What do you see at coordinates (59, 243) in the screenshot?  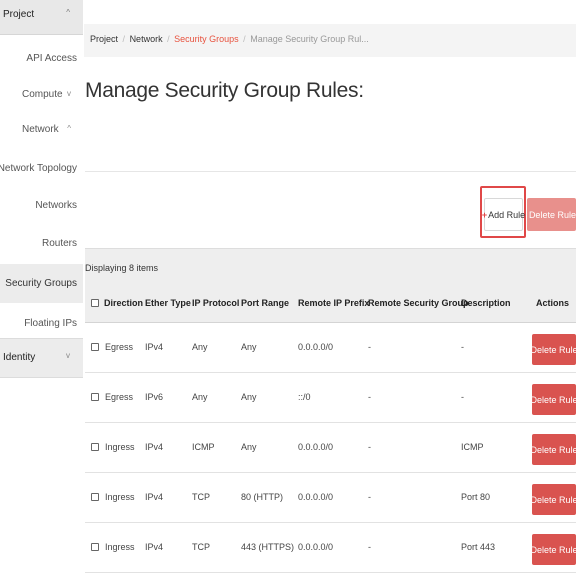 I see `sidebar-item-routers: Routers` at bounding box center [59, 243].